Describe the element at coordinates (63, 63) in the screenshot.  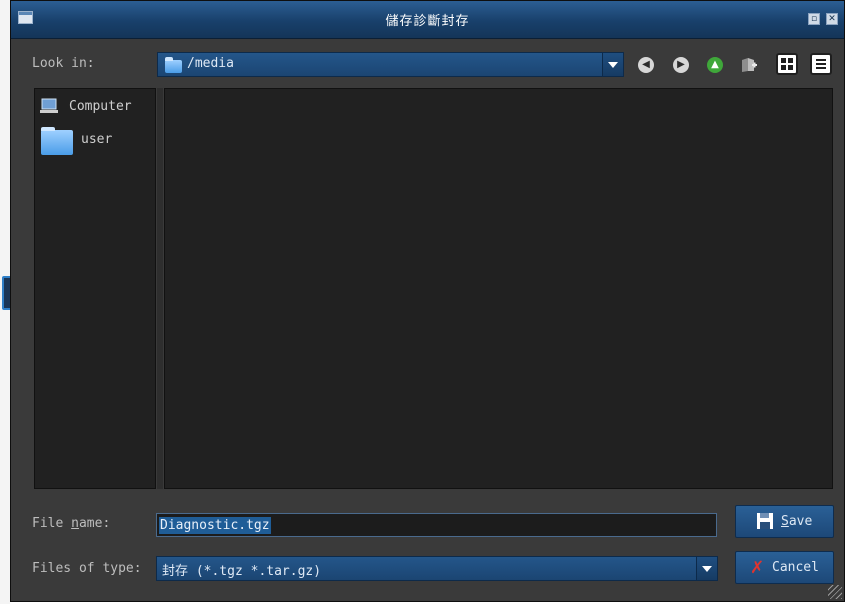
I see `look-in-label: Look in:` at that location.